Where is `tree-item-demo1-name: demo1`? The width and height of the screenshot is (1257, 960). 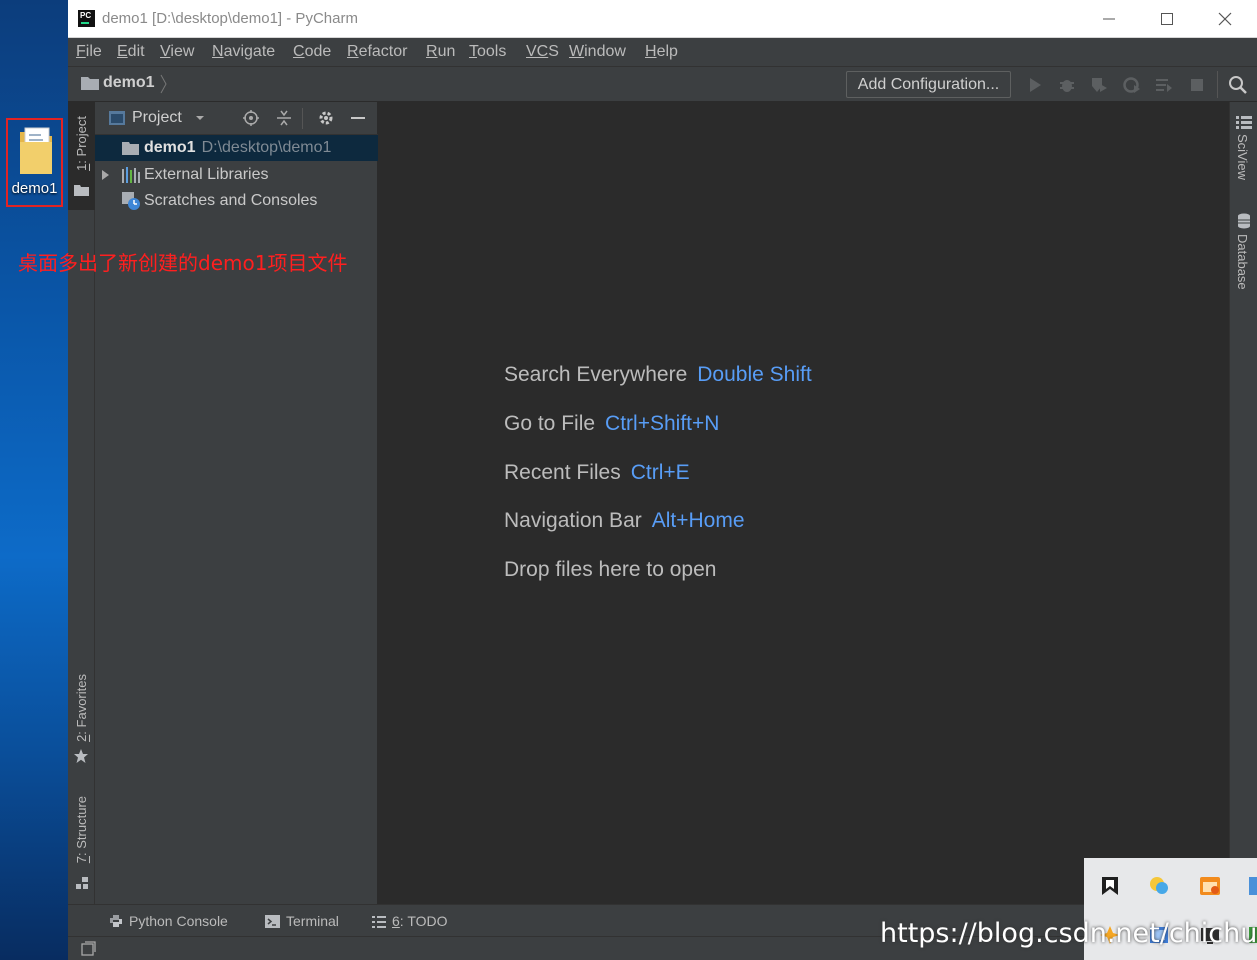
tree-item-demo1-name: demo1 is located at coordinates (170, 147).